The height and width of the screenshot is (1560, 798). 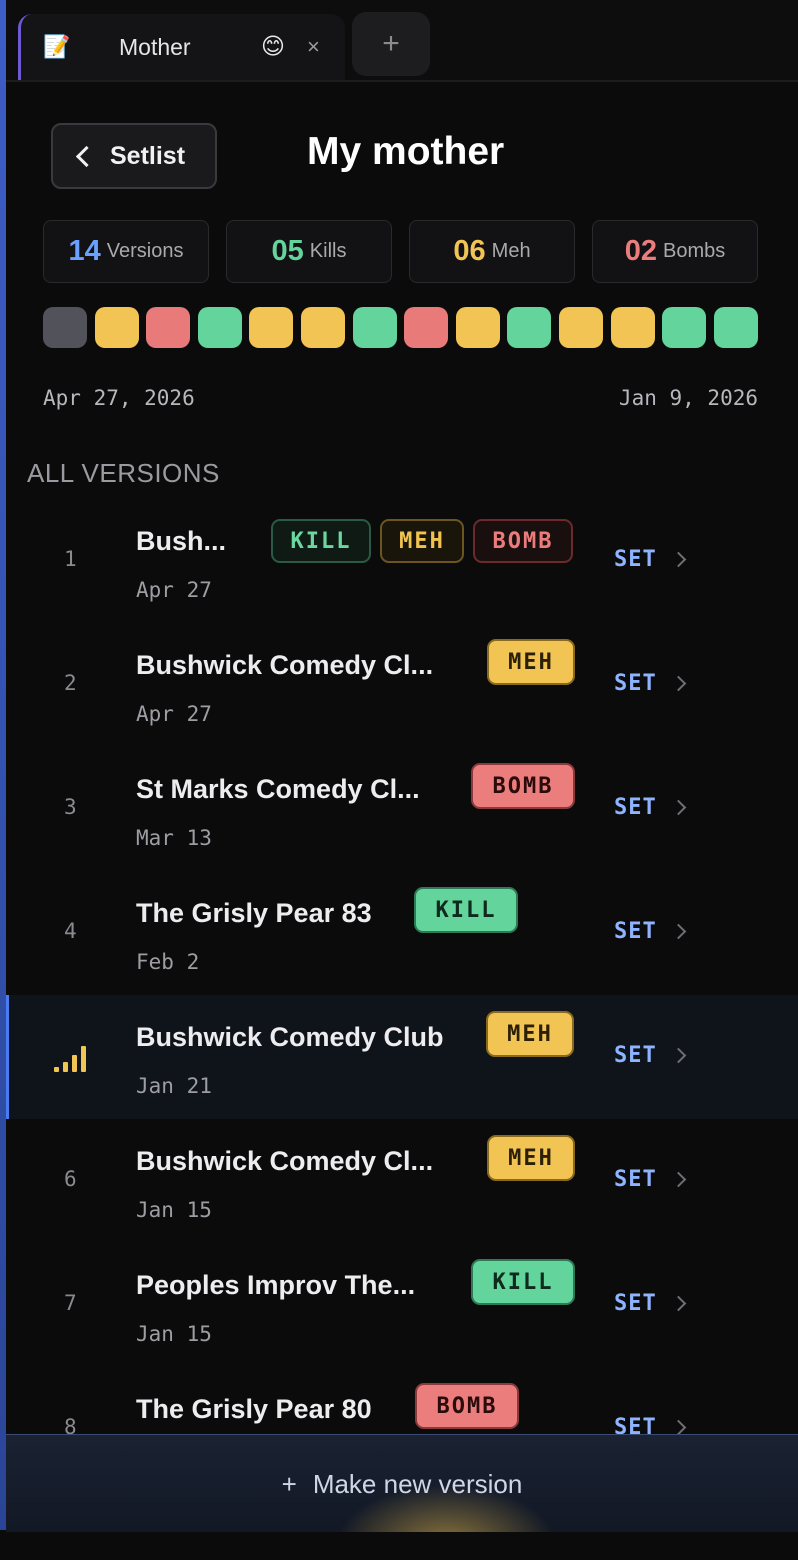 I want to click on stat-versions: 14 Versions, so click(x=126, y=251).